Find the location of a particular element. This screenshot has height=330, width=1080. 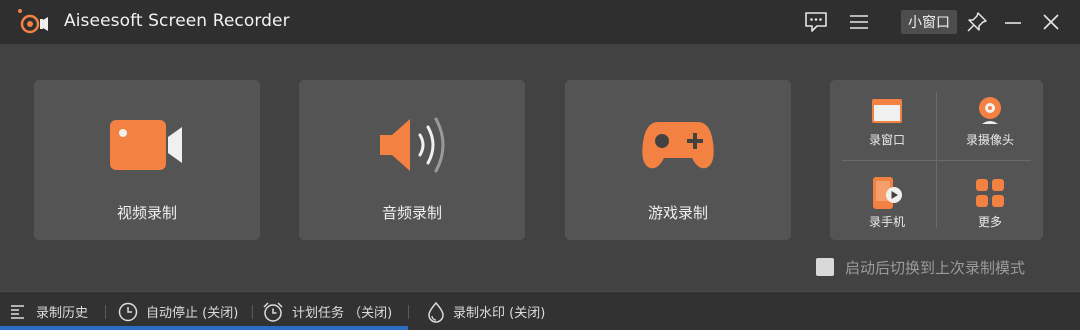

video-camera-icon is located at coordinates (146, 145).